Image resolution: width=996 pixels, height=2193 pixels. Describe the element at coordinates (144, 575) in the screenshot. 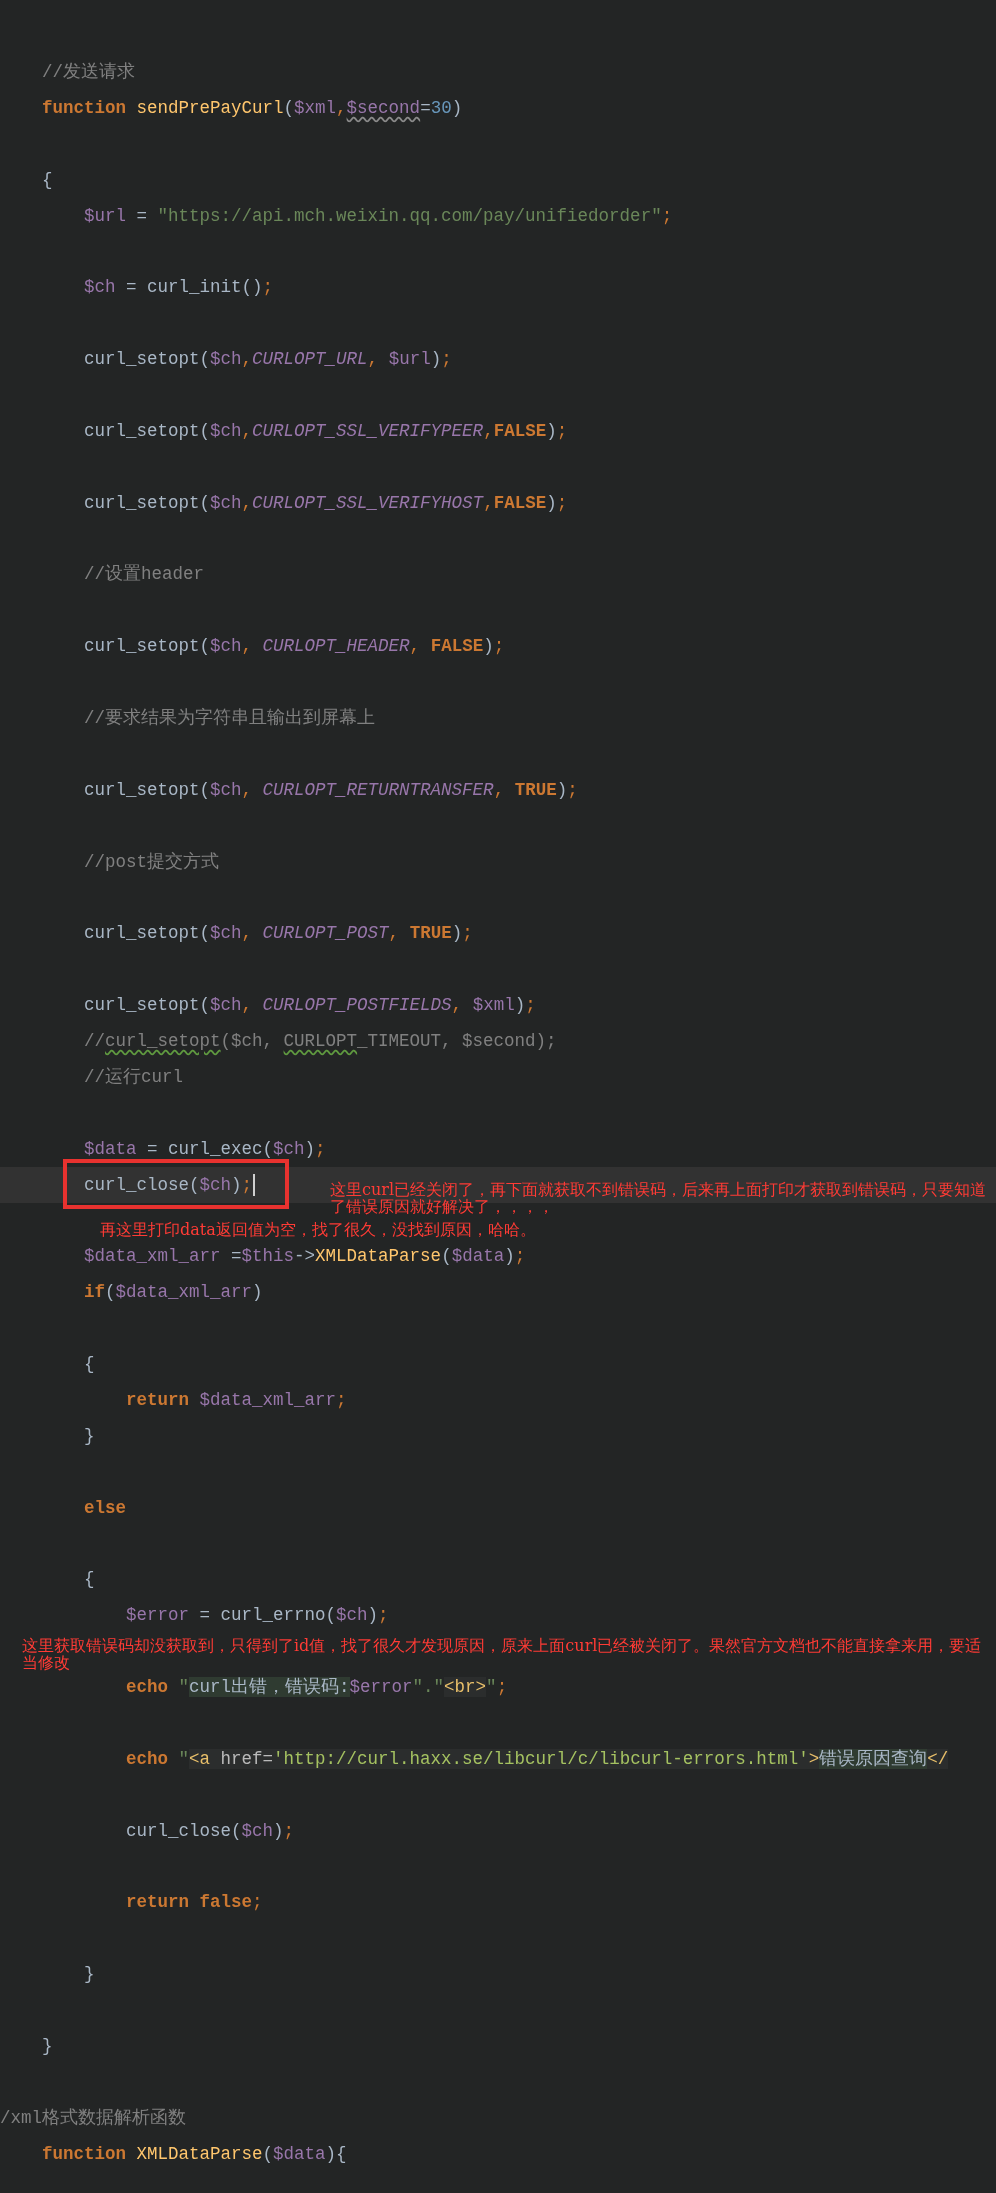

I see `code-line: //设置header` at that location.